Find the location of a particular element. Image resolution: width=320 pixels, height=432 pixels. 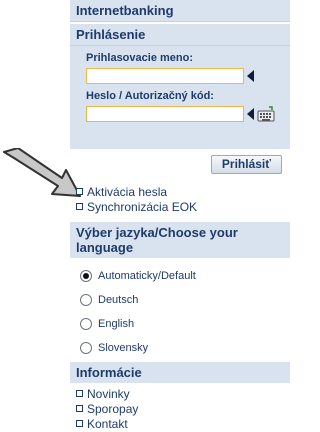

link-aktivacia-hesla: Aktivácia hesla is located at coordinates (183, 191).